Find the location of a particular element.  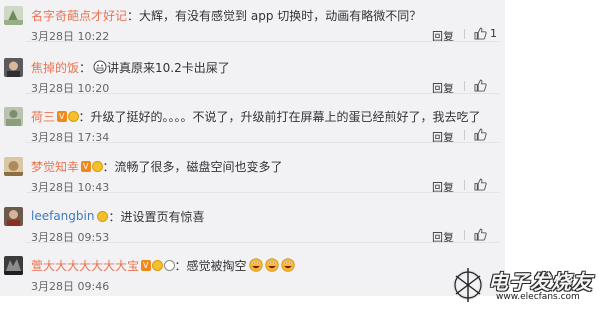

comment-text: 感觉被掏空 is located at coordinates (216, 265).